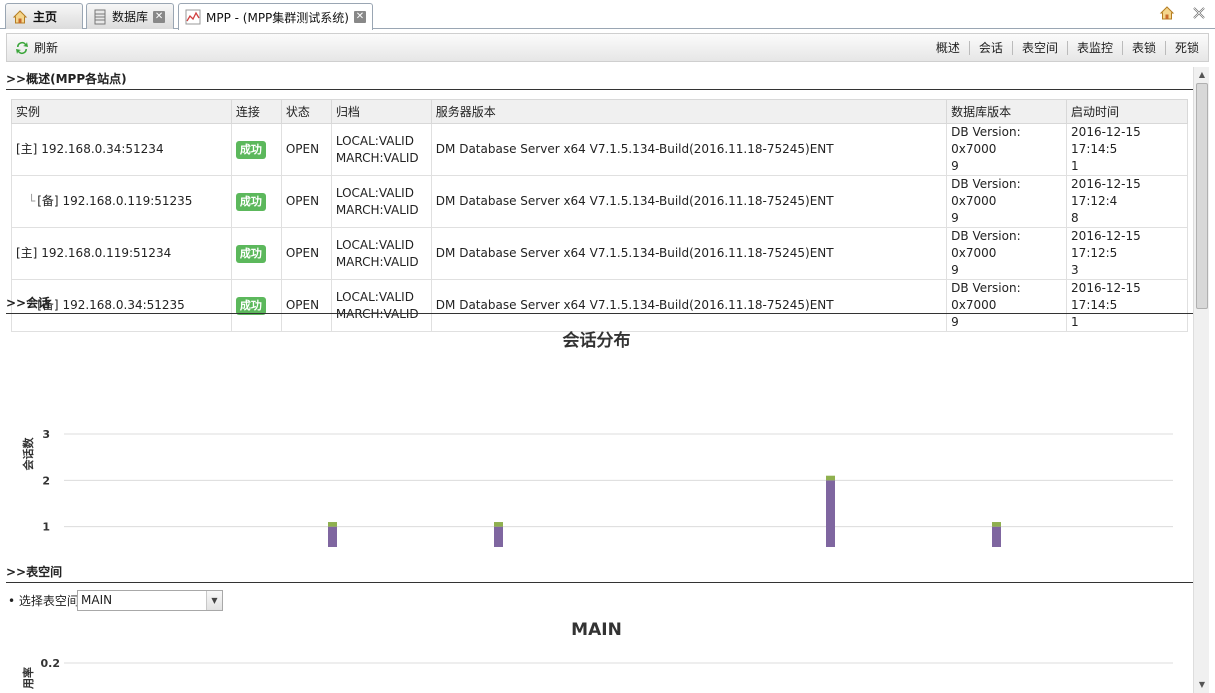 This screenshot has height=693, width=1215. Describe the element at coordinates (46, 480) in the screenshot. I see `y-tick-label: 2` at that location.